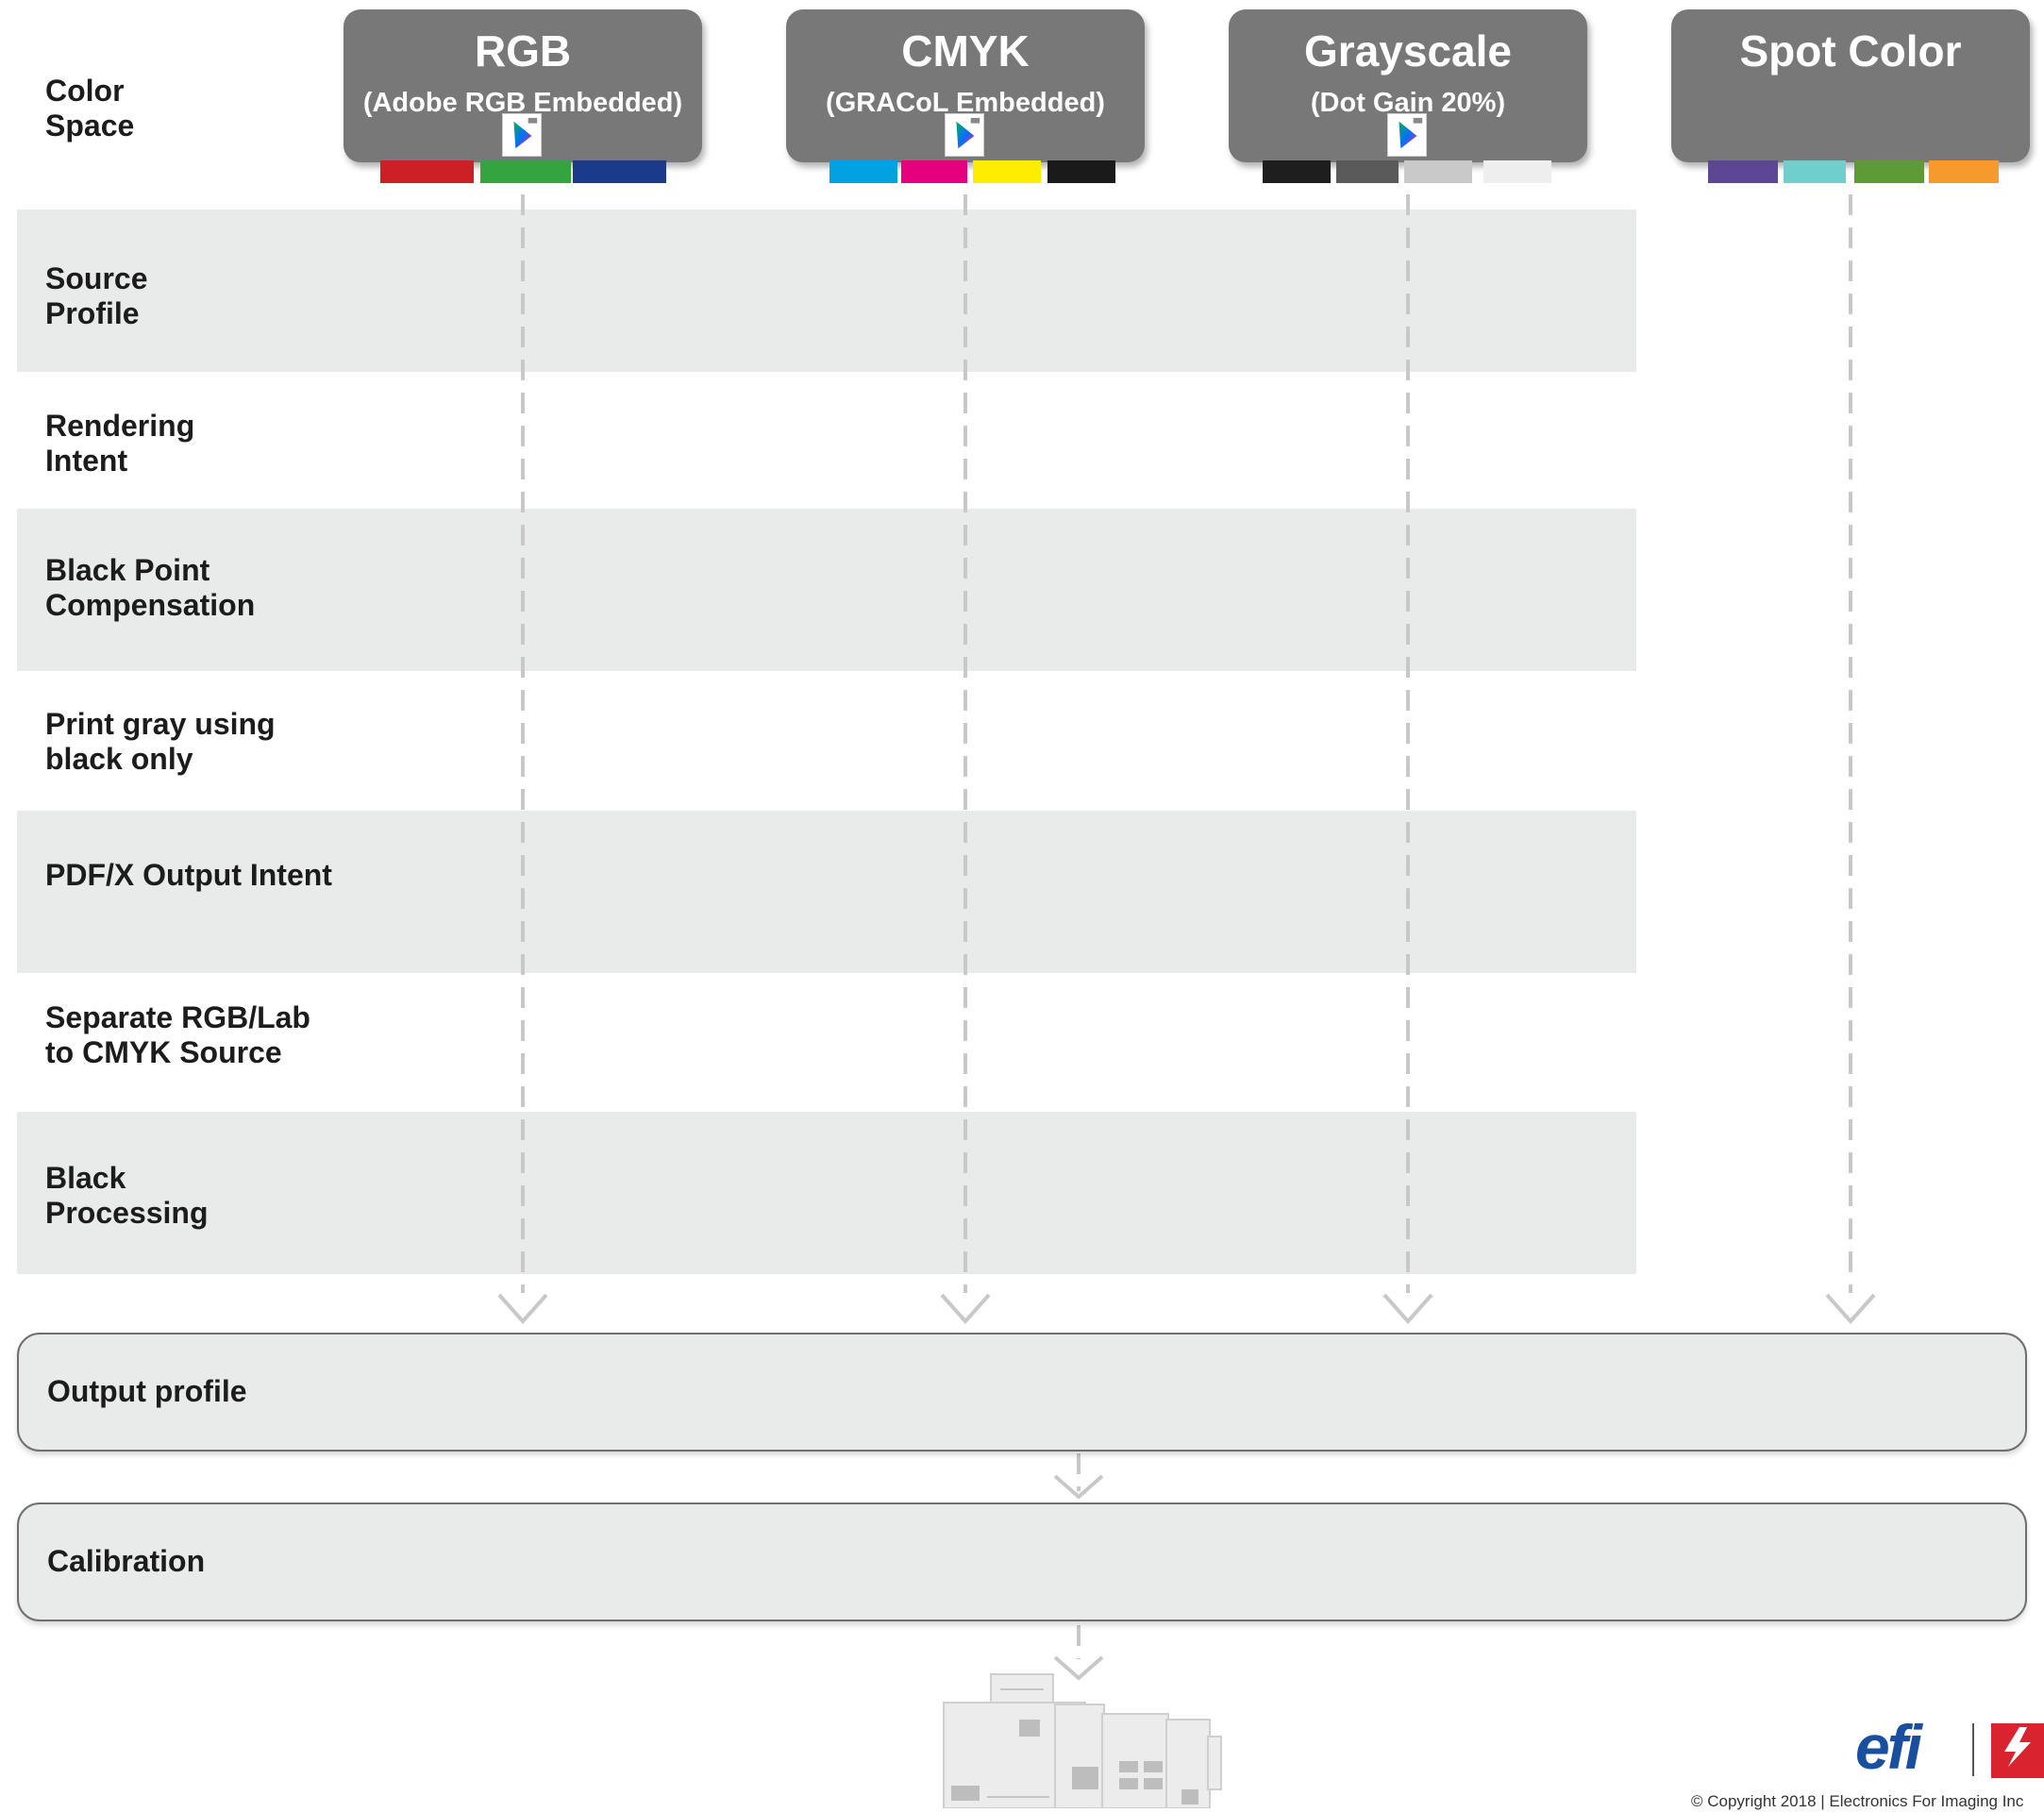  I want to click on column-title: CMYK, so click(965, 51).